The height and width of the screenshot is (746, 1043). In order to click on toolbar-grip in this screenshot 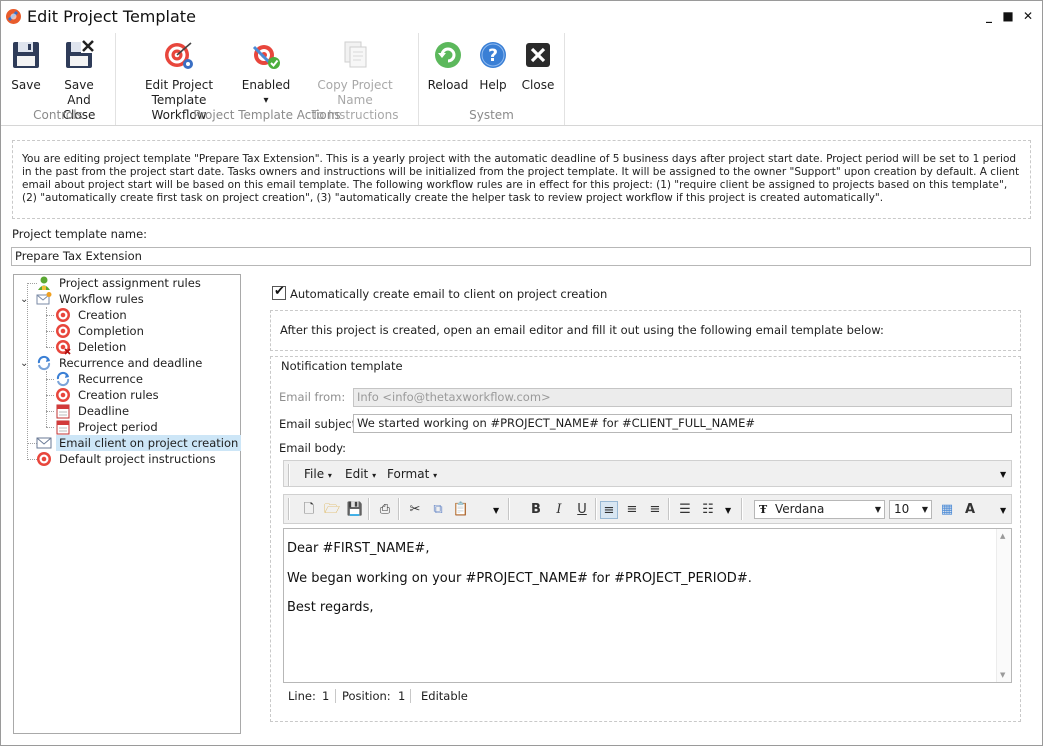, I will do `click(289, 509)`.